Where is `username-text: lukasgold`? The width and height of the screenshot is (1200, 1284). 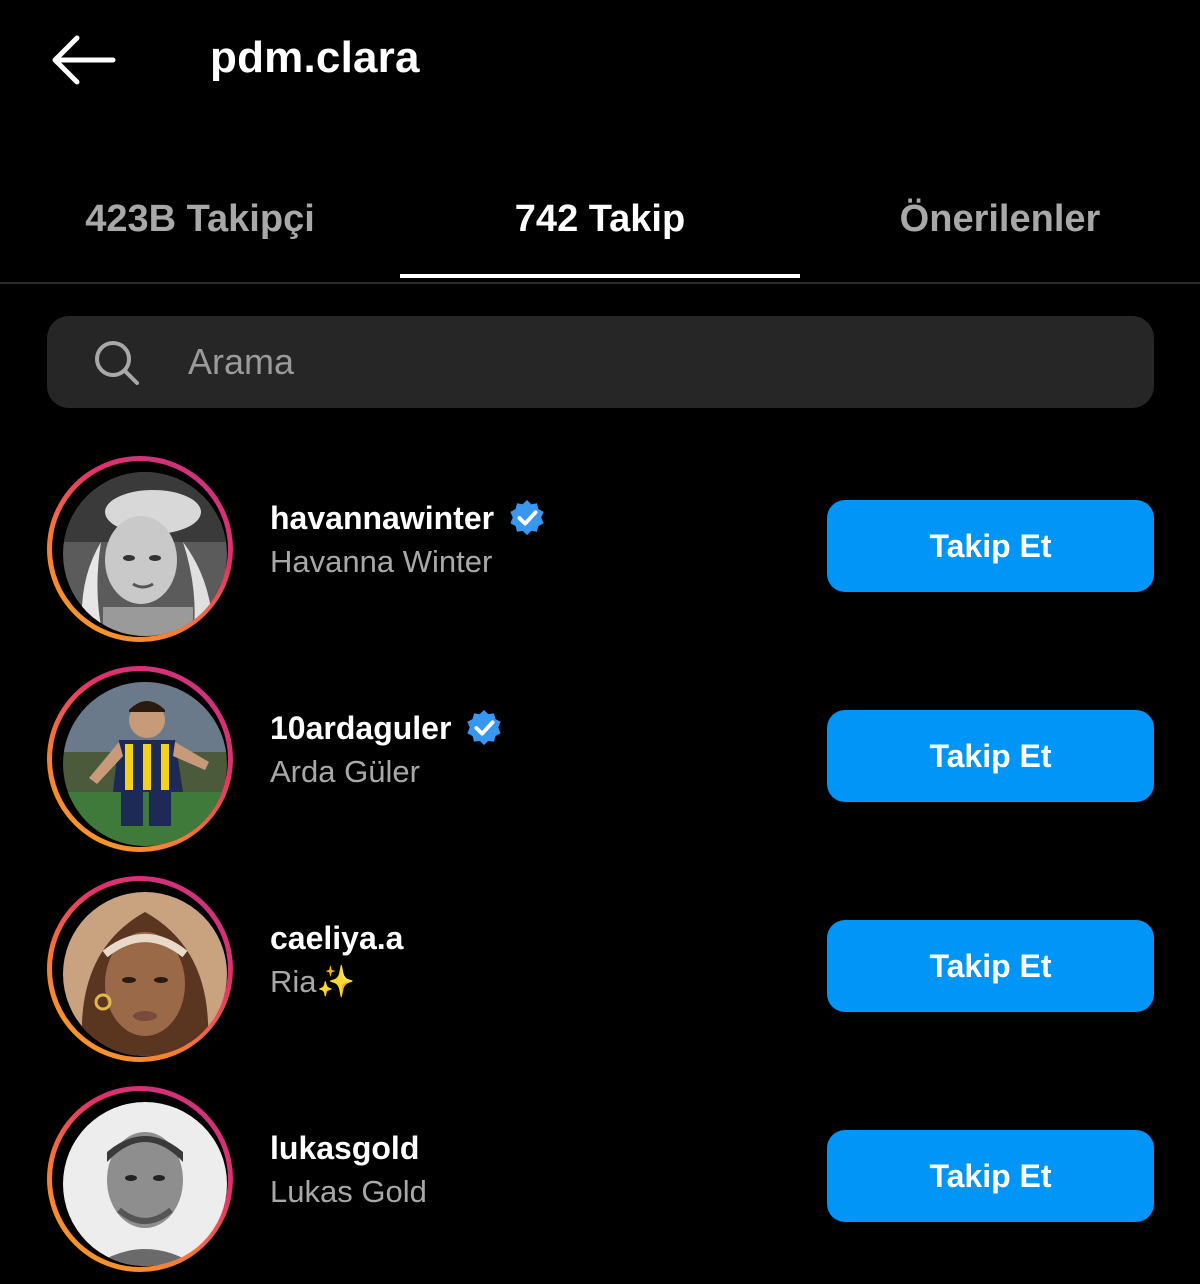
username-text: lukasgold is located at coordinates (345, 1148).